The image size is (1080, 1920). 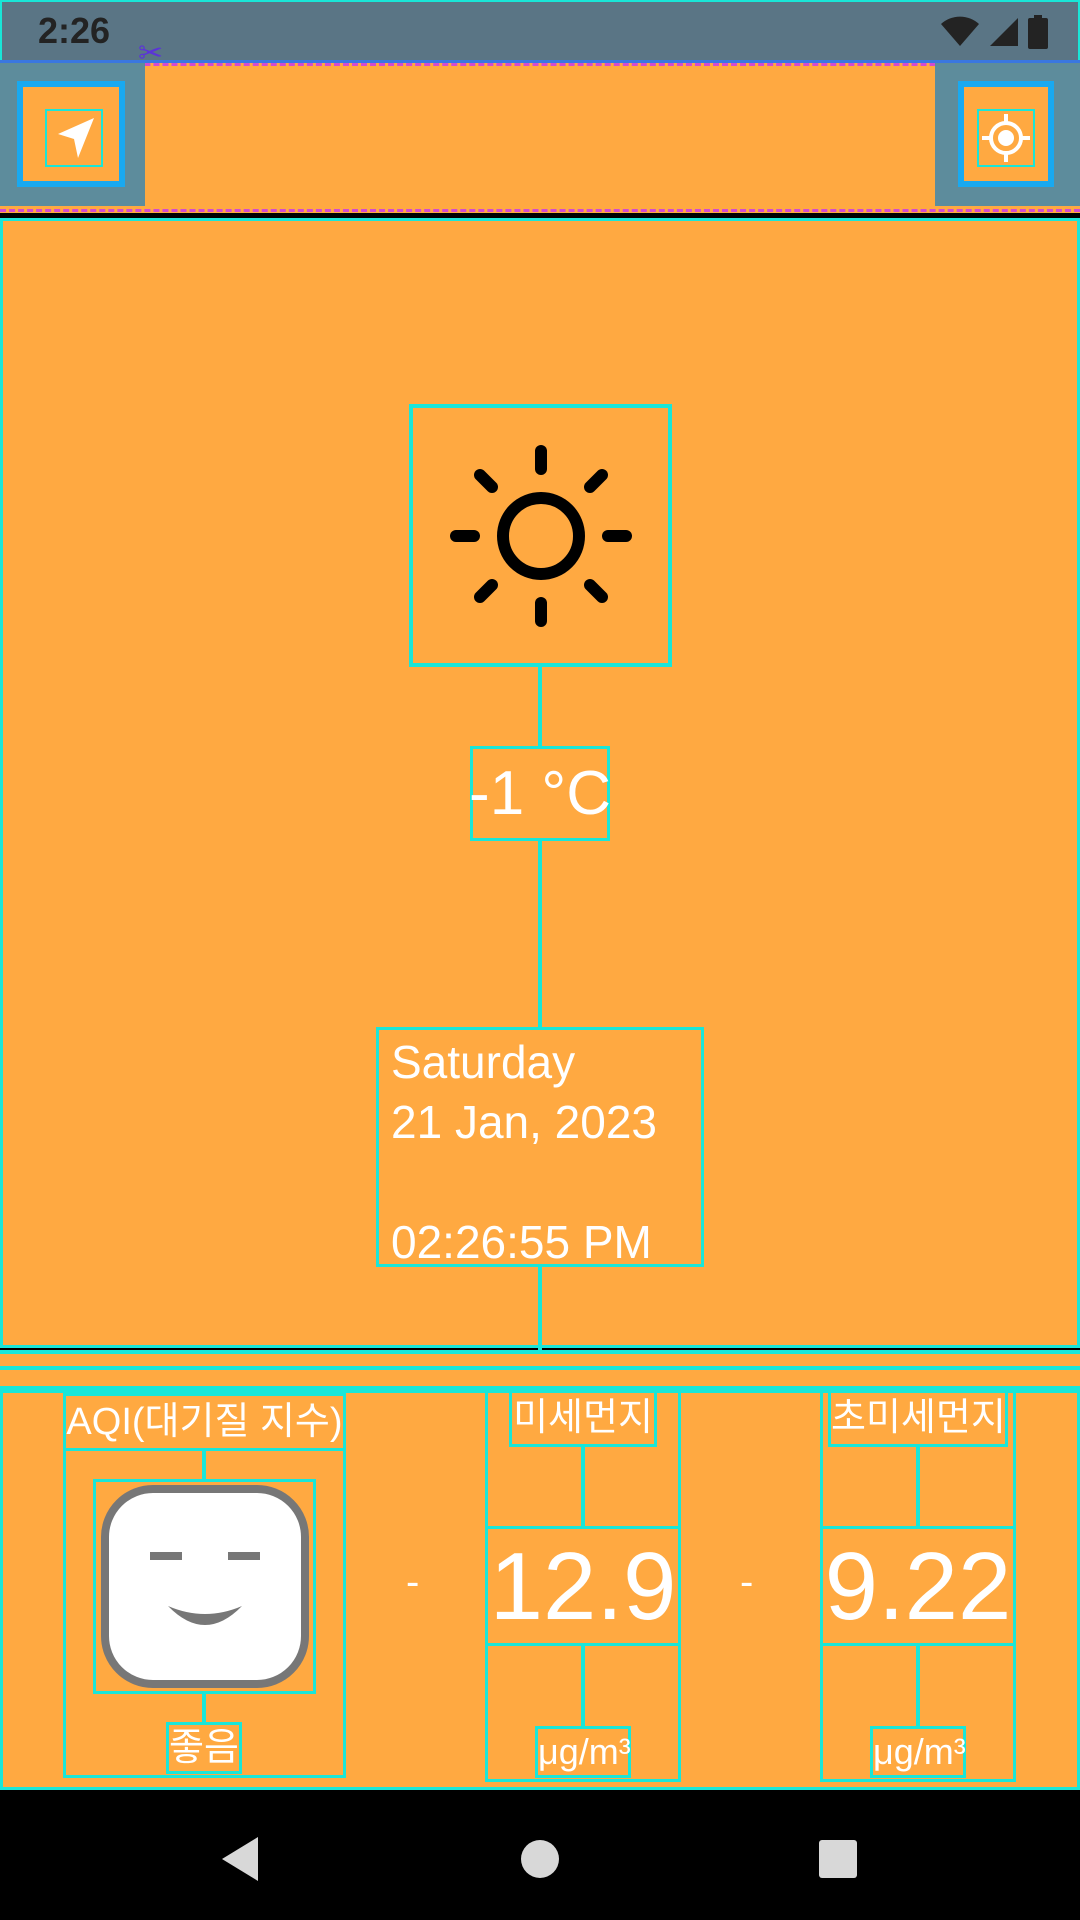 I want to click on sun-icon, so click(x=540, y=535).